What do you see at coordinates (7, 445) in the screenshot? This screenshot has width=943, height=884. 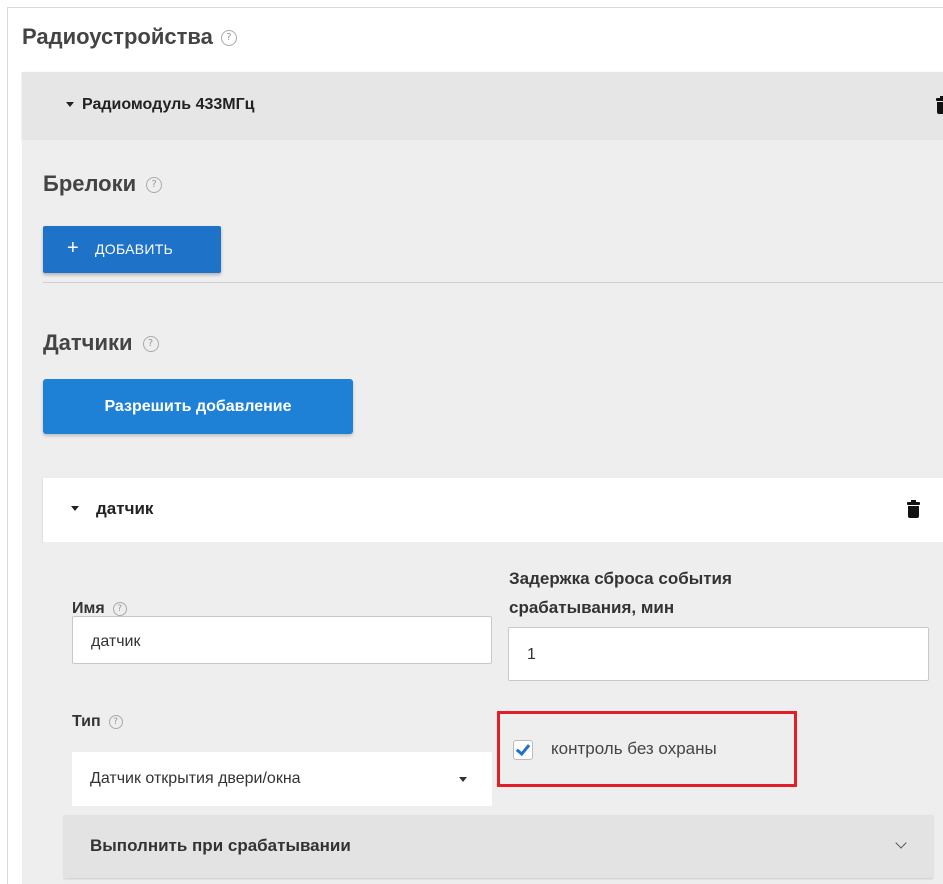 I see `frame-left-border` at bounding box center [7, 445].